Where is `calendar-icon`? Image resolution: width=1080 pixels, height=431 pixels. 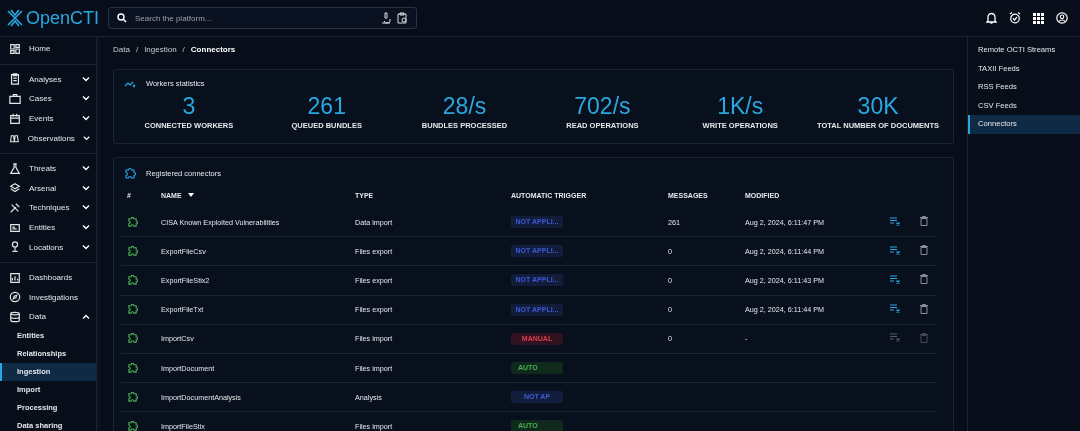
calendar-icon is located at coordinates (15, 118).